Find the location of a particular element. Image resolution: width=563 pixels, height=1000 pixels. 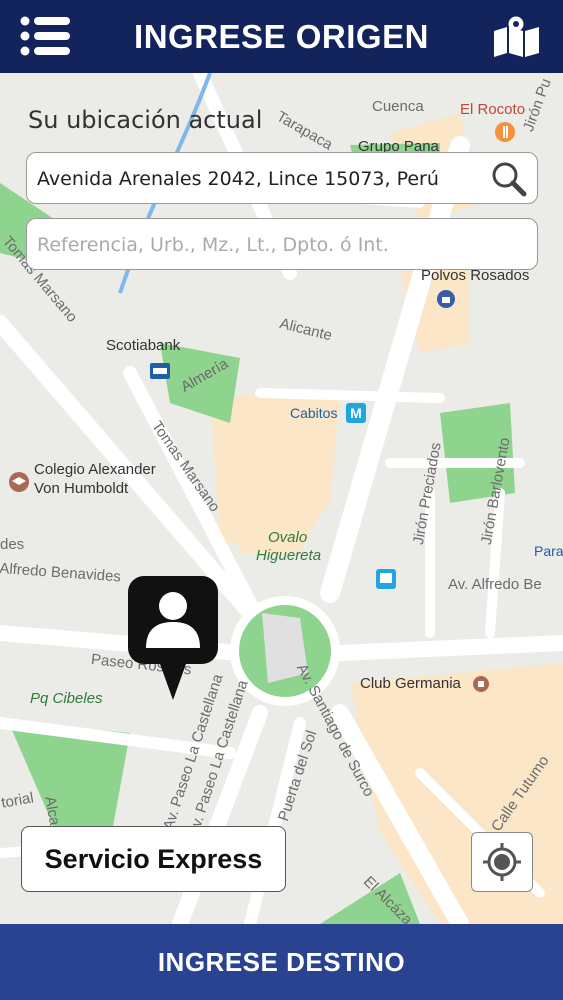

map-label-para: Para is located at coordinates (548, 551).